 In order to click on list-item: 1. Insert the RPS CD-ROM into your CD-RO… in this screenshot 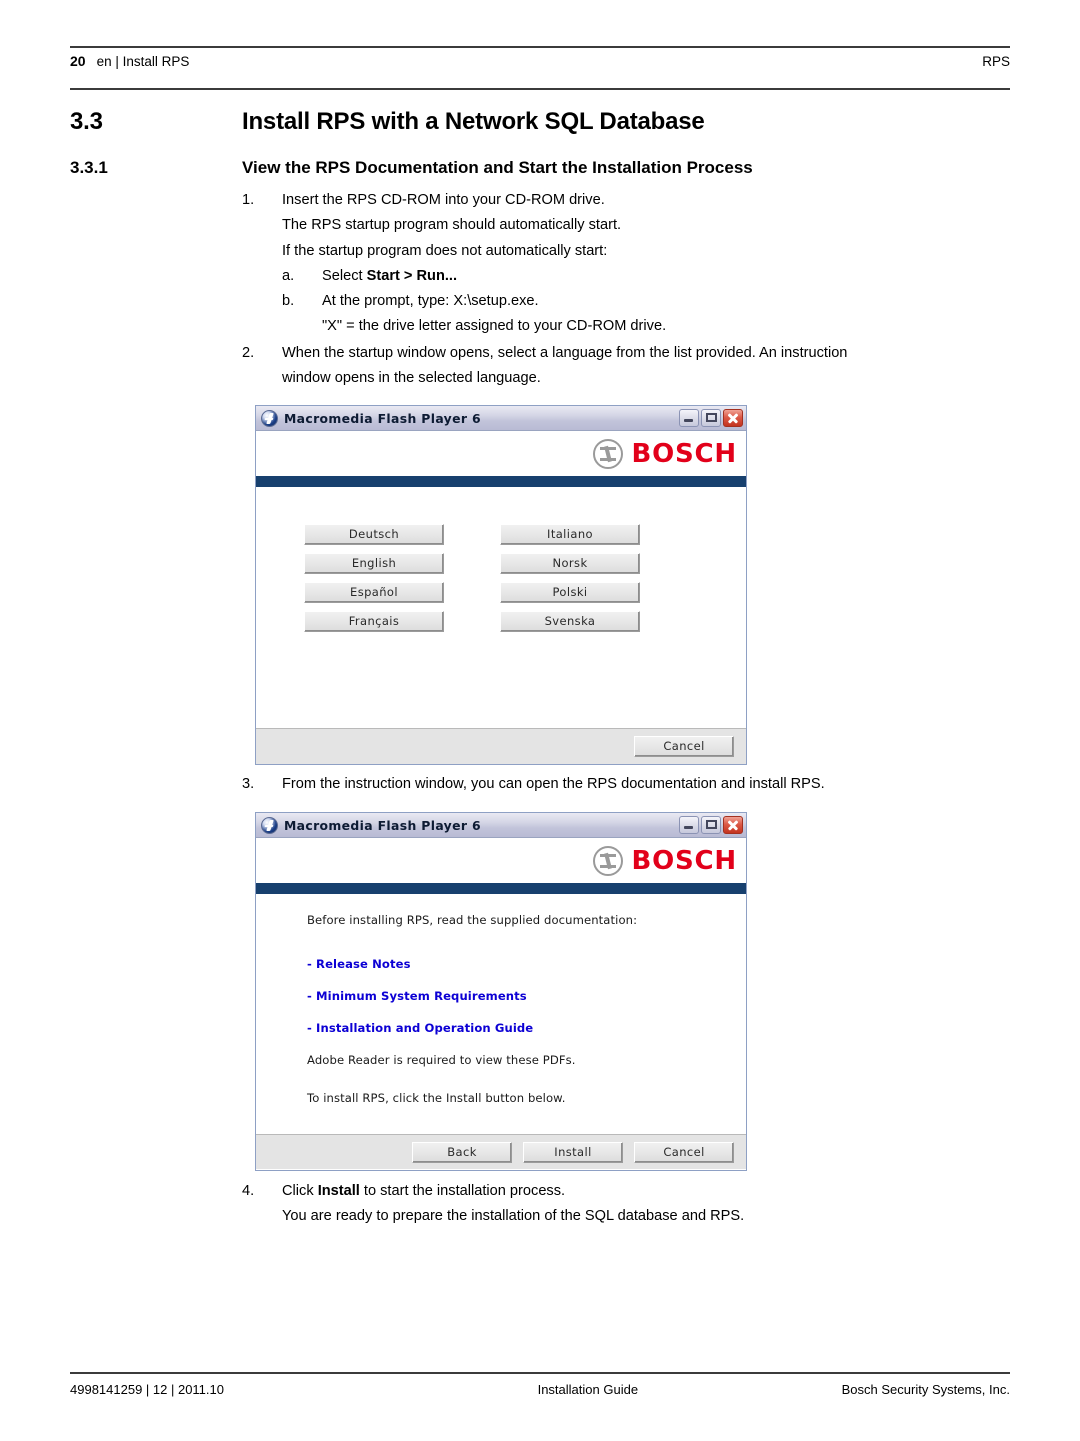, I will do `click(627, 200)`.